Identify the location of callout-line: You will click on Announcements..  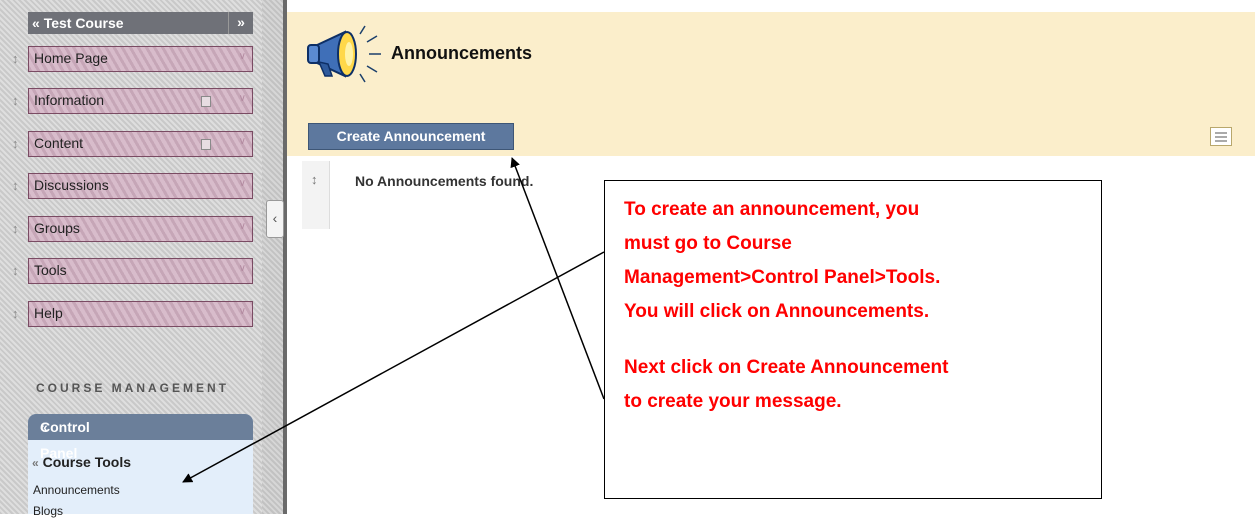
(777, 311).